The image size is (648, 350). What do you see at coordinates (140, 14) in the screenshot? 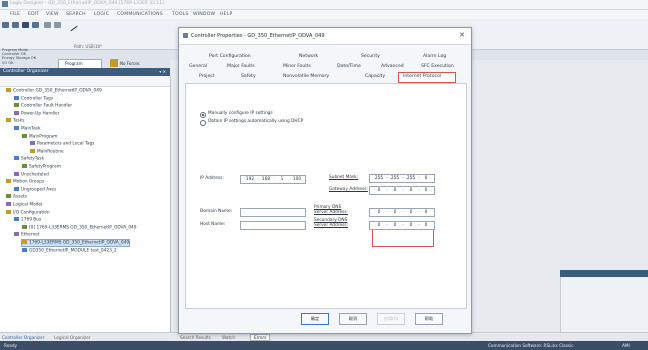
I see `menu-communications: COMMUNICATIONS` at bounding box center [140, 14].